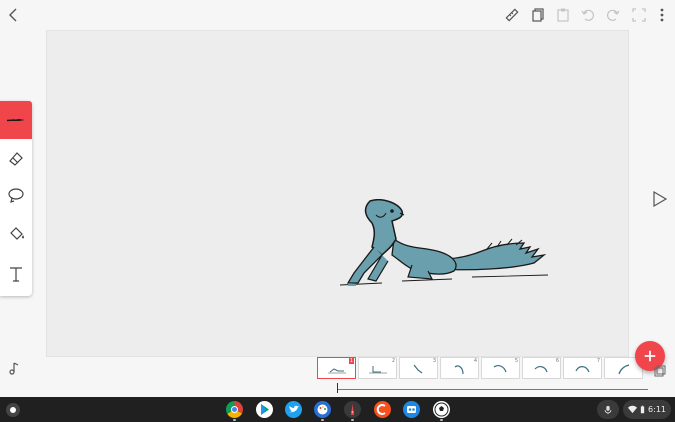  Describe the element at coordinates (293, 409) in the screenshot. I see `twitter-icon` at that location.